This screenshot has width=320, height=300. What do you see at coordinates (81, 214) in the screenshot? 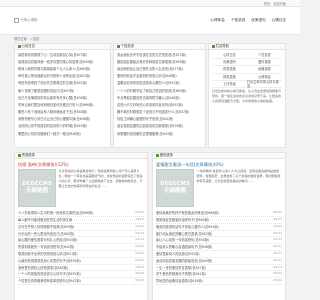
I see `list-item: 十八岁就得到人生中的第一份深情文案的话(总668篇) 02/24` at bounding box center [81, 214].